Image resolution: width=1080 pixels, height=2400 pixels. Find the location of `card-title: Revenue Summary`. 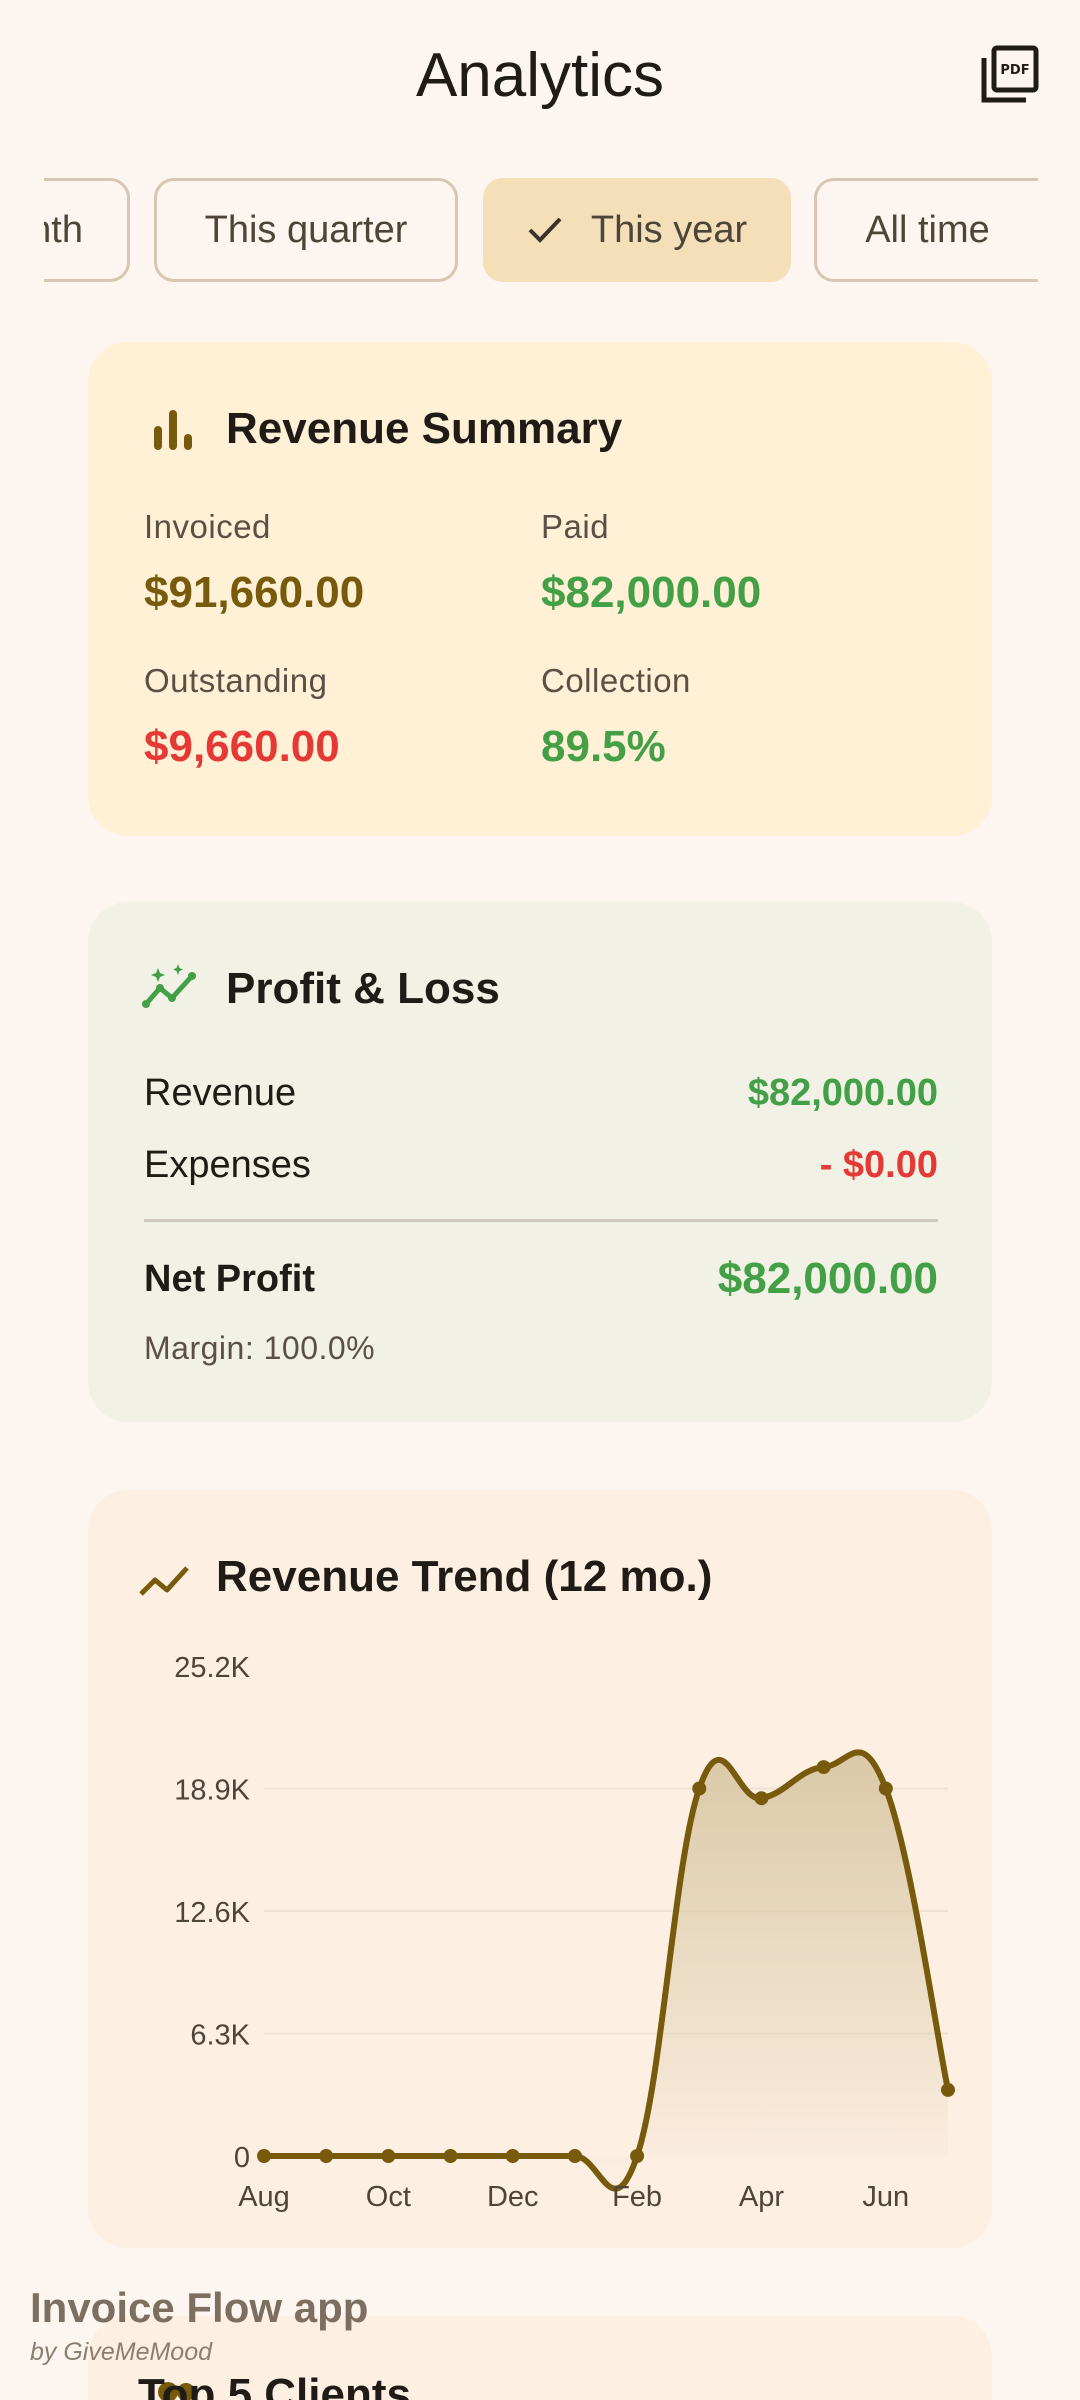

card-title: Revenue Summary is located at coordinates (424, 428).